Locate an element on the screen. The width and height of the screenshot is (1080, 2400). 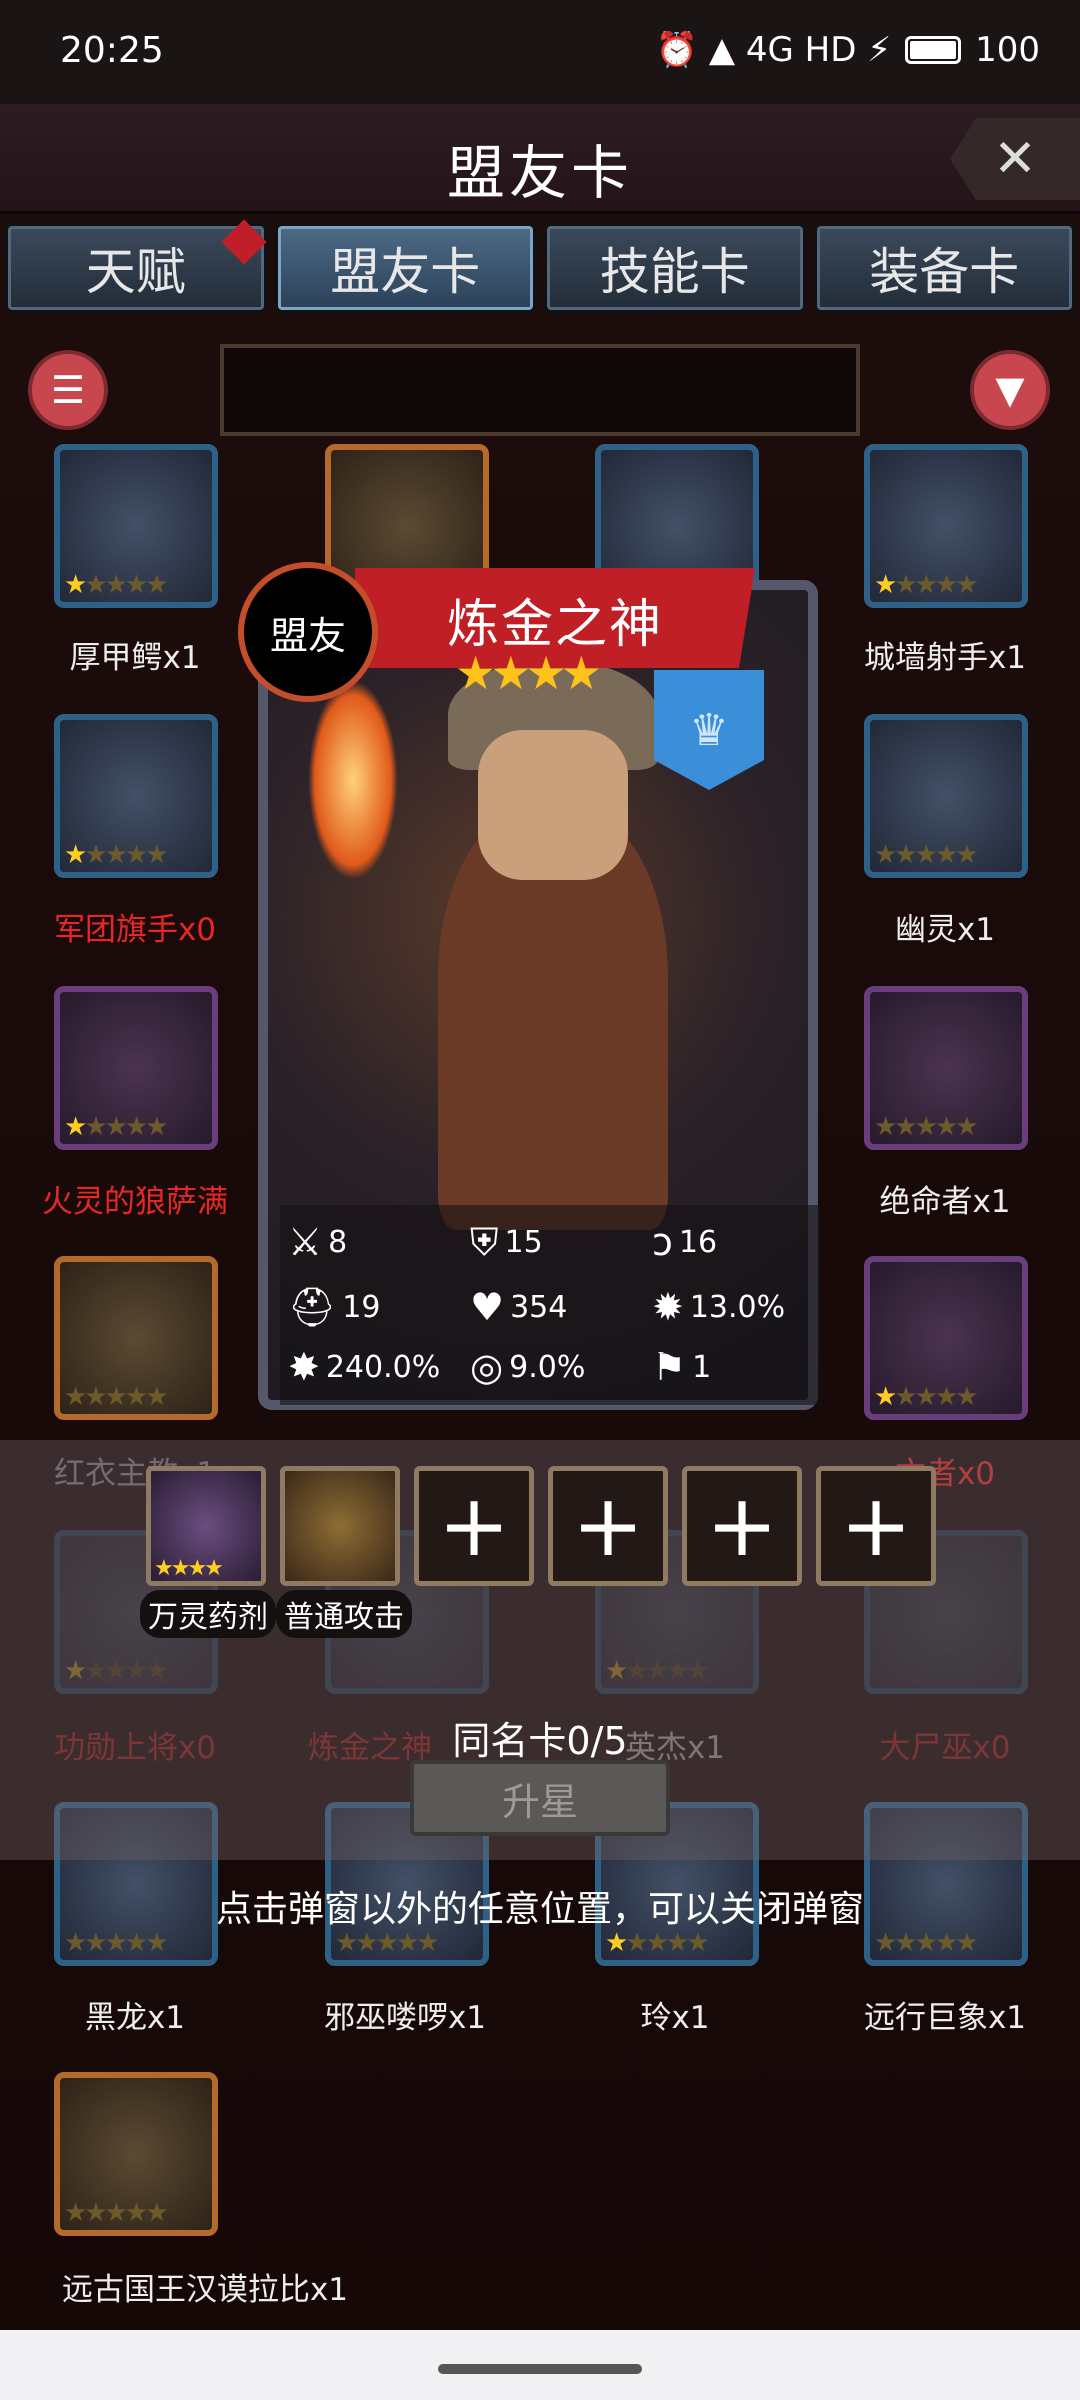
tab-skill-cards: 技能卡 is located at coordinates (675, 268).